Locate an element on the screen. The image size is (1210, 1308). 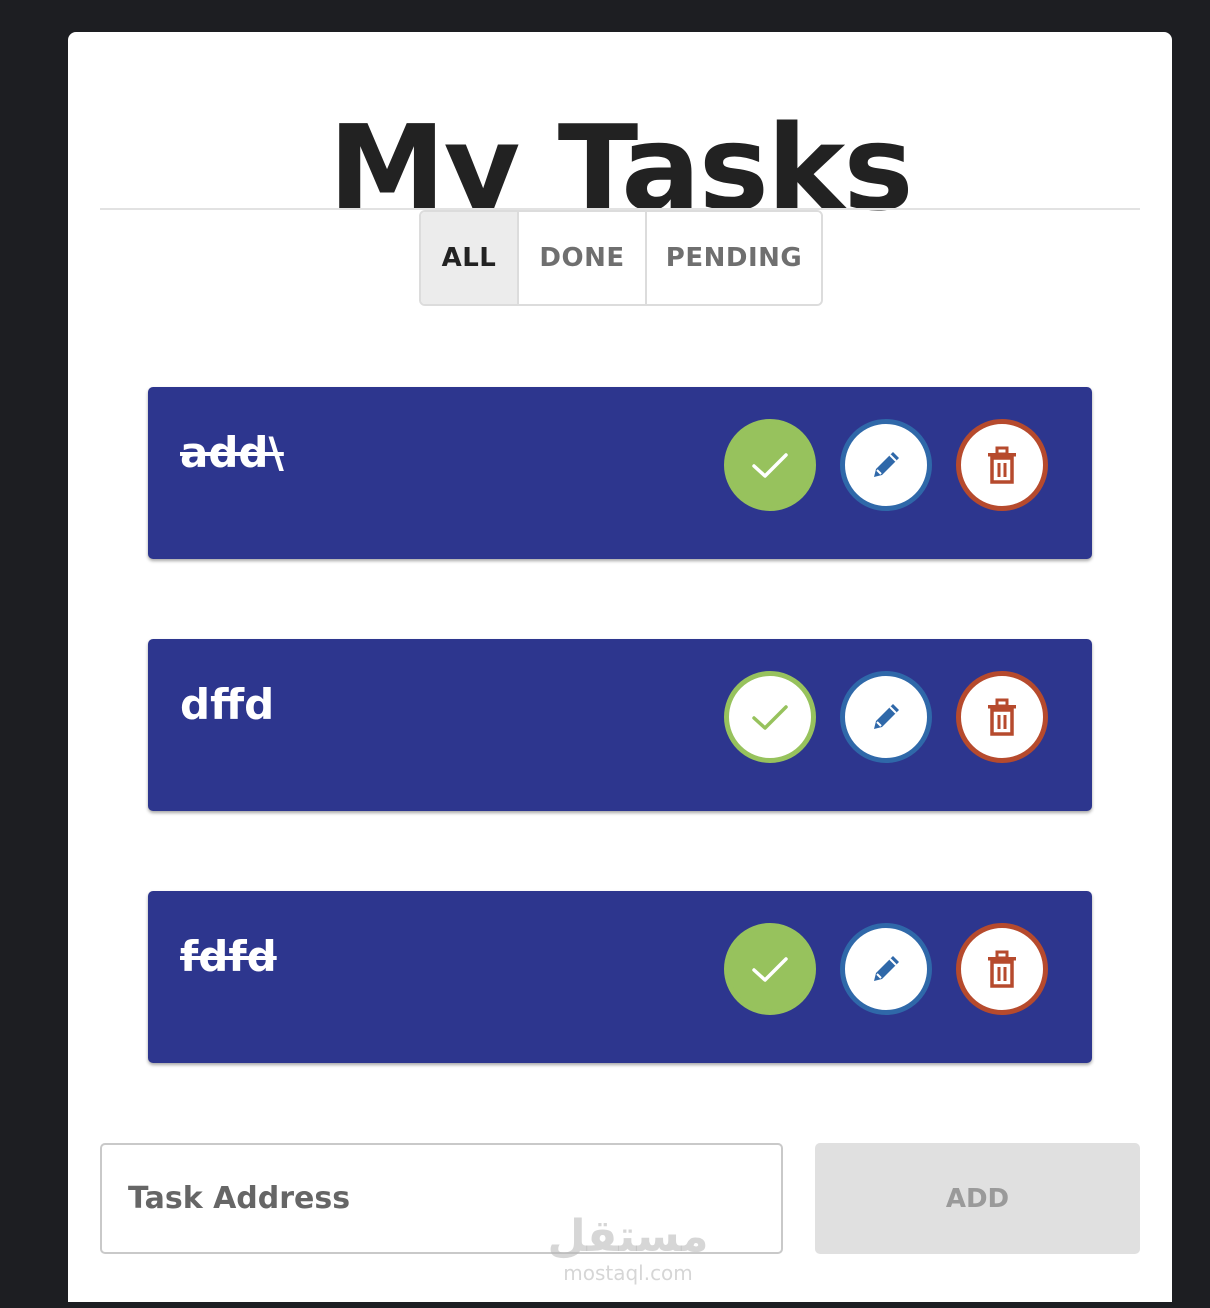
tab-done: DONE is located at coordinates (583, 258).